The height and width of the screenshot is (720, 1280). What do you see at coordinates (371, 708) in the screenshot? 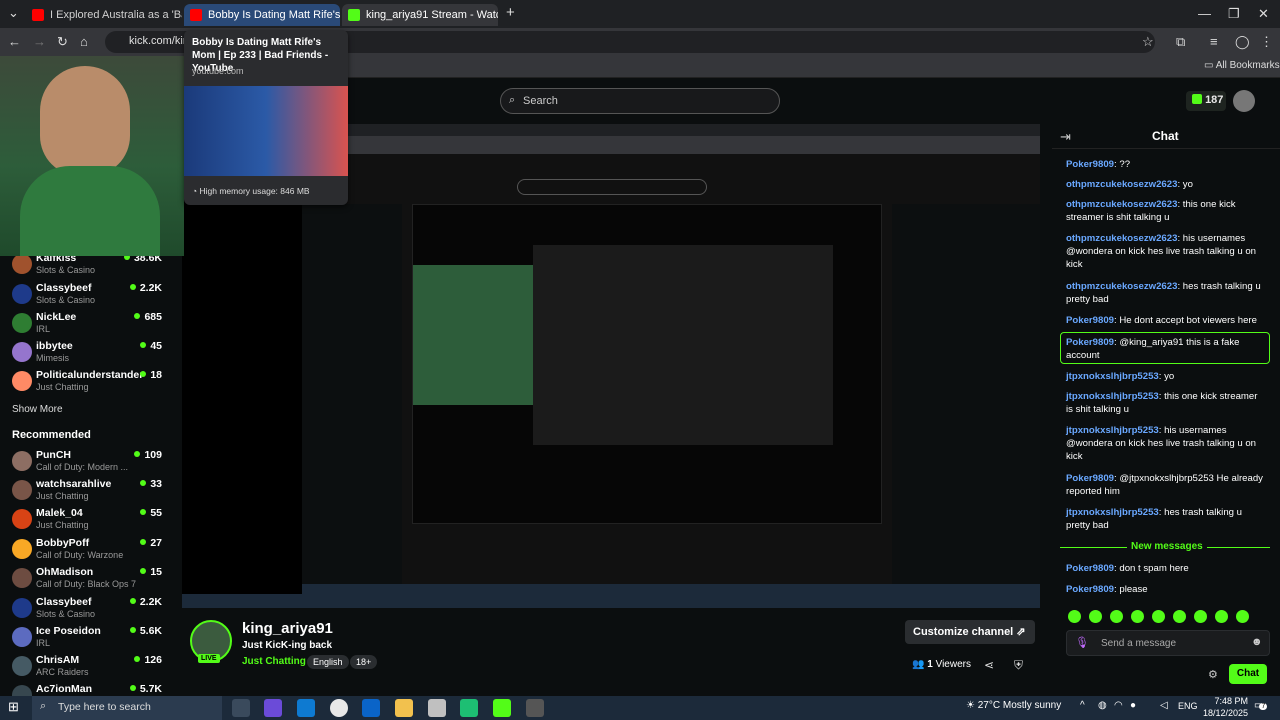
I see `outlook-icon` at bounding box center [371, 708].